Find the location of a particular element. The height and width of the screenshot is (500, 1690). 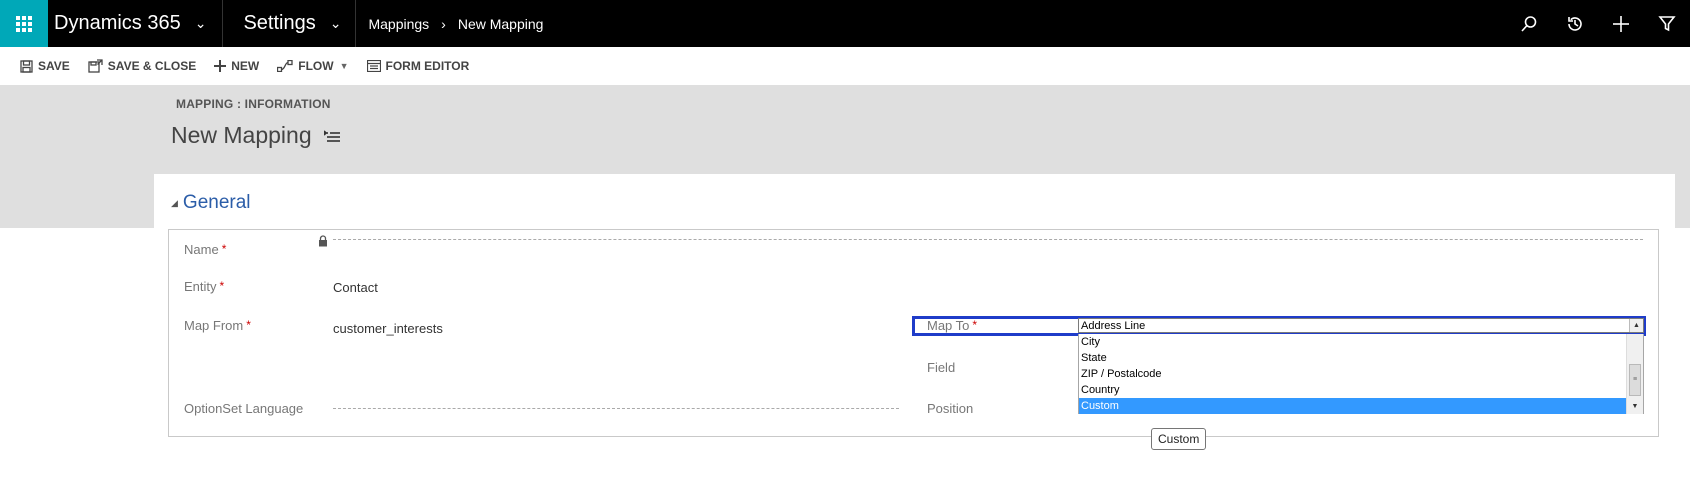

section-header-general: ◢ General is located at coordinates (211, 203).